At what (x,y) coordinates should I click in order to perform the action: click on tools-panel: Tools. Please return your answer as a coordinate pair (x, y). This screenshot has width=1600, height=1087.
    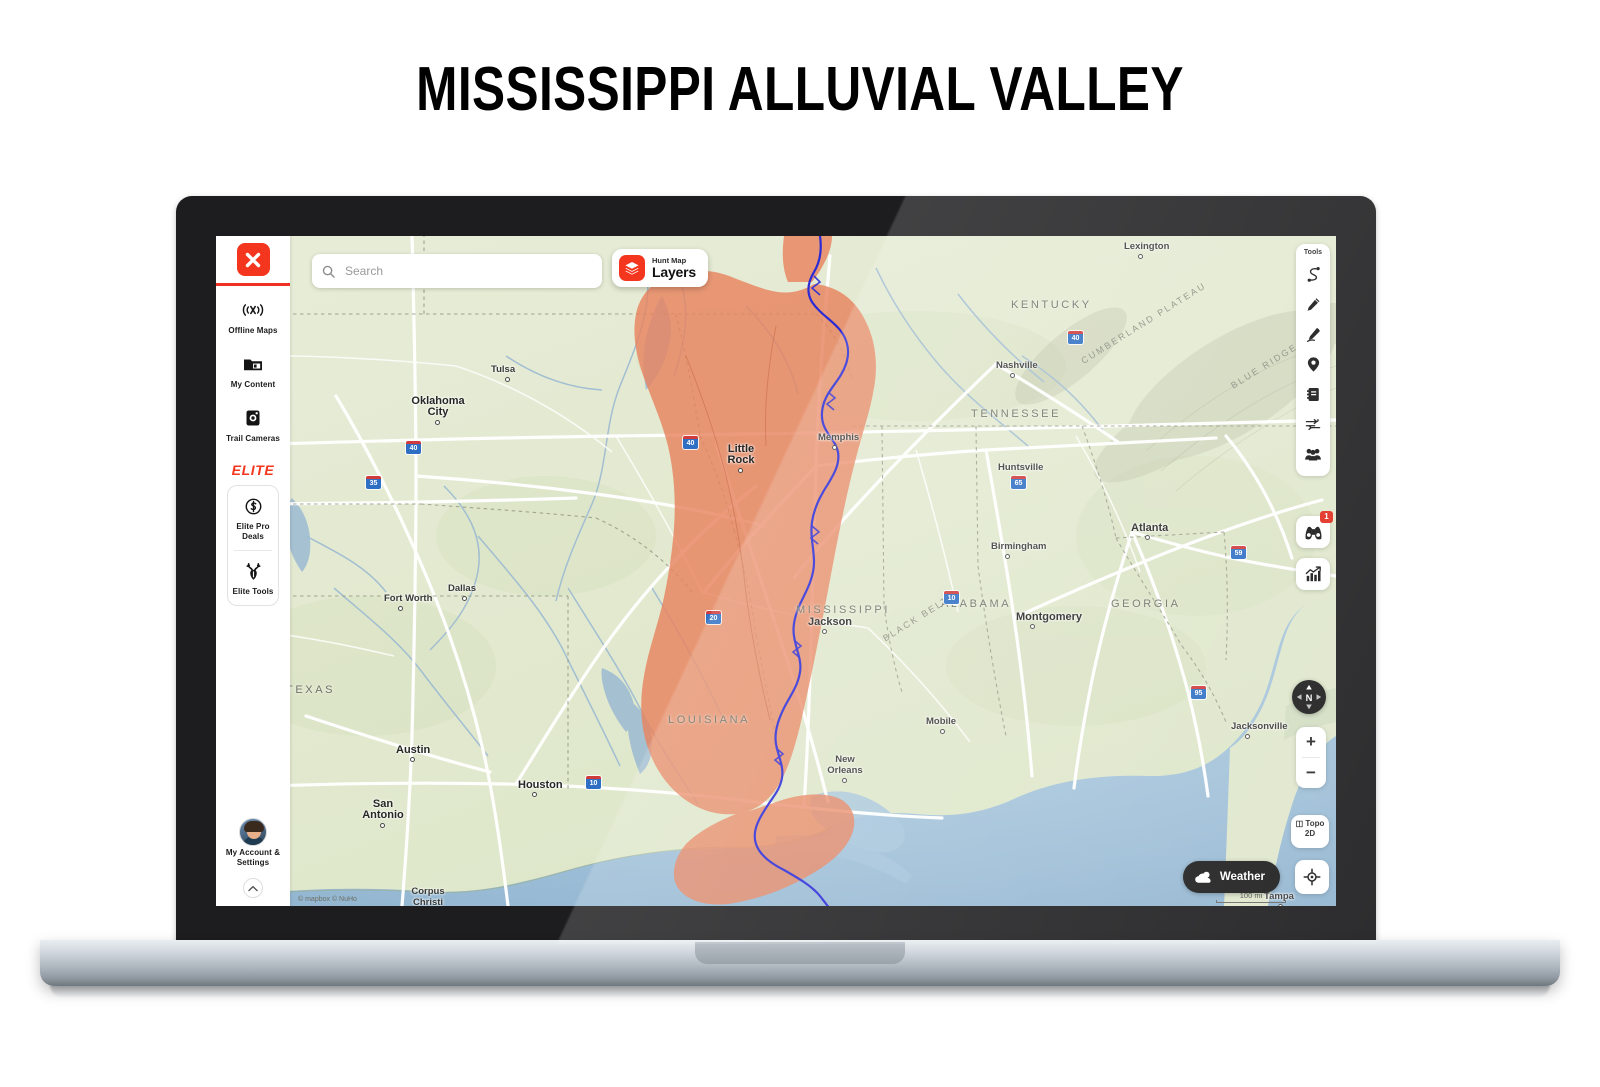
    Looking at the image, I should click on (1313, 360).